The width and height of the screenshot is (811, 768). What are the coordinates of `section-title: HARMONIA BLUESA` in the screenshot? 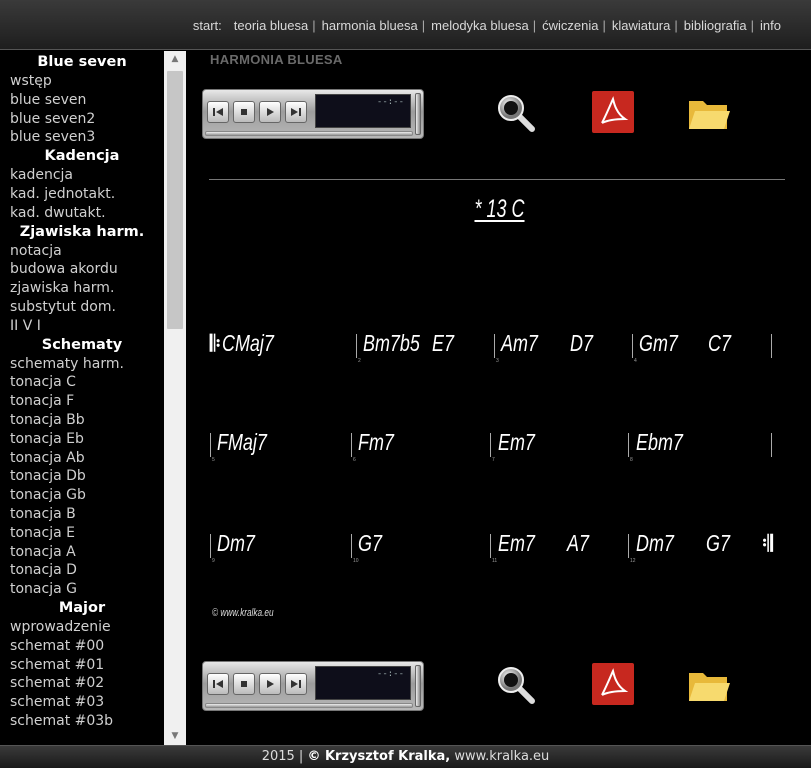 It's located at (276, 59).